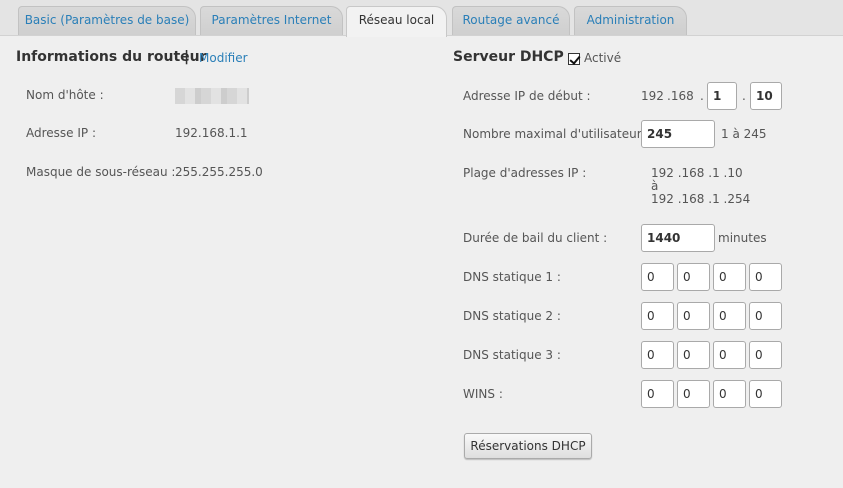  What do you see at coordinates (219, 172) in the screenshot?
I see `subnet-mask-value: 255.255.255.0` at bounding box center [219, 172].